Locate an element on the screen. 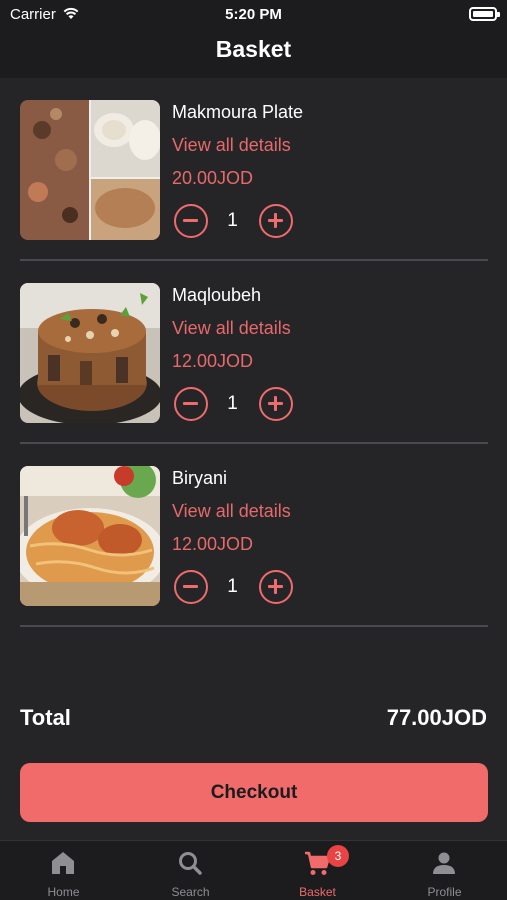 This screenshot has height=900, width=507. tab-search-label: Search is located at coordinates (190, 892).